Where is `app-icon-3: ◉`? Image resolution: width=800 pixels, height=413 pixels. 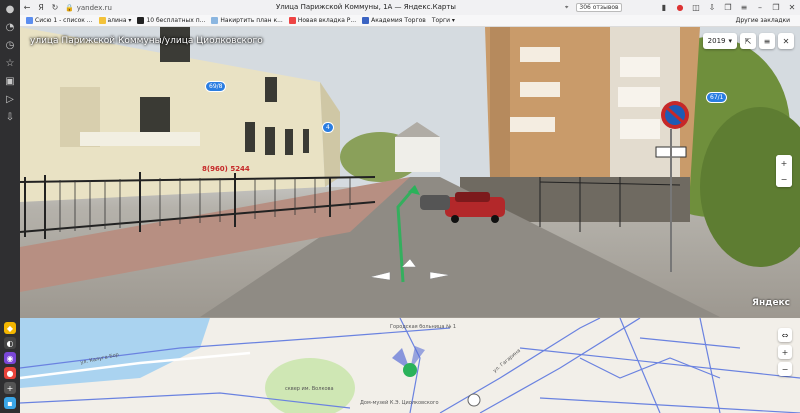
app-icon-3: ◉ is located at coordinates (10, 358).